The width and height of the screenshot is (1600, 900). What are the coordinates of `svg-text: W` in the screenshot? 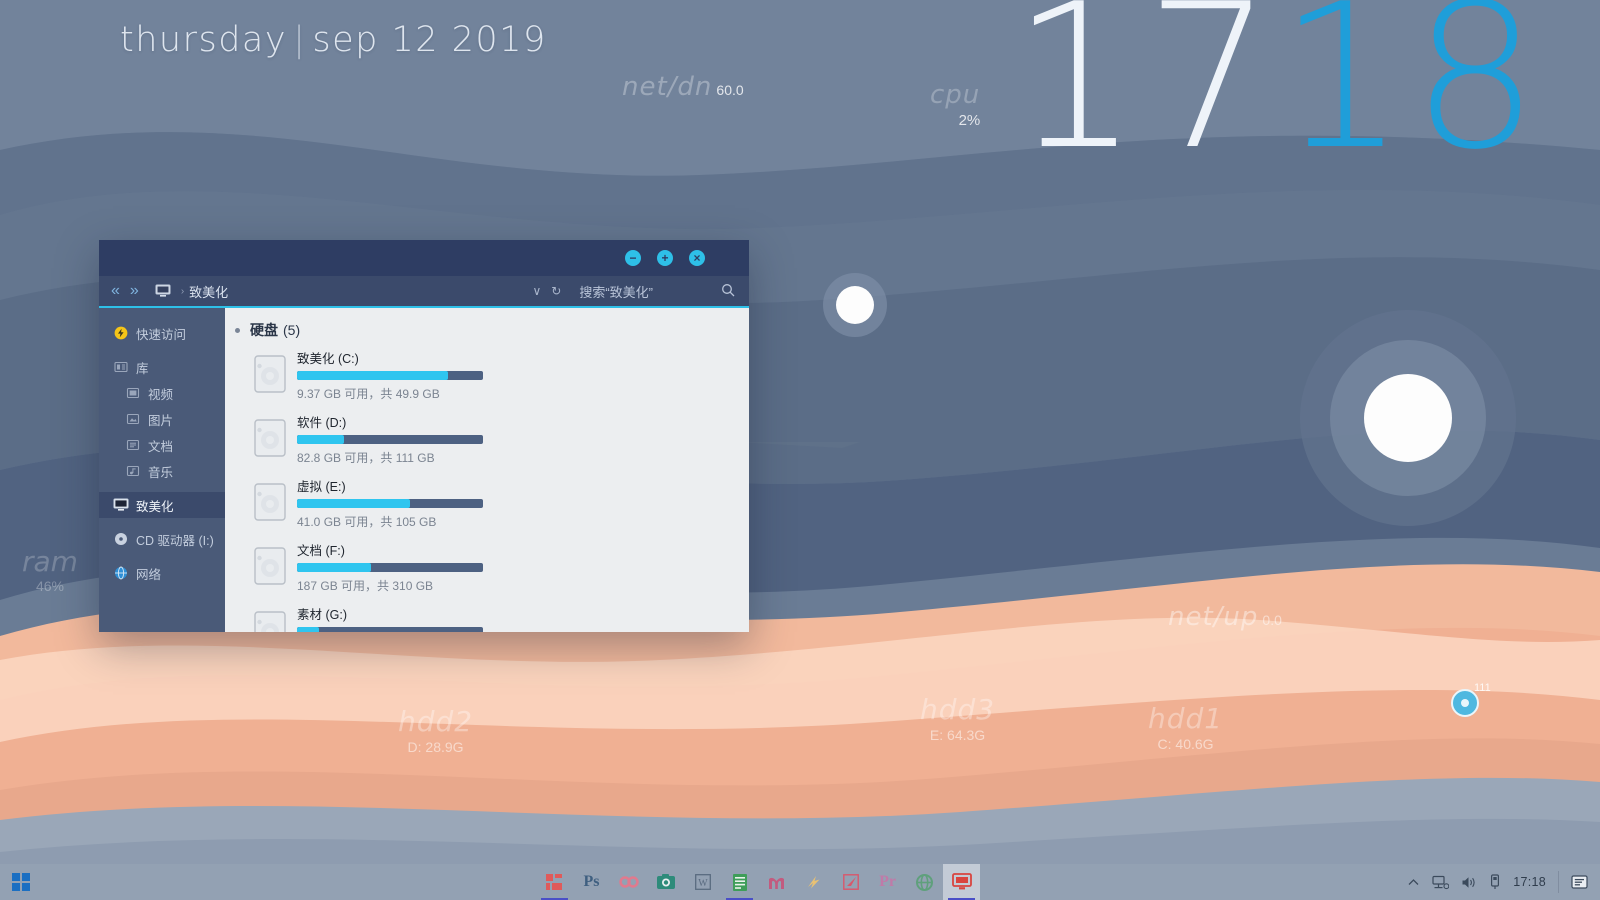 It's located at (703, 883).